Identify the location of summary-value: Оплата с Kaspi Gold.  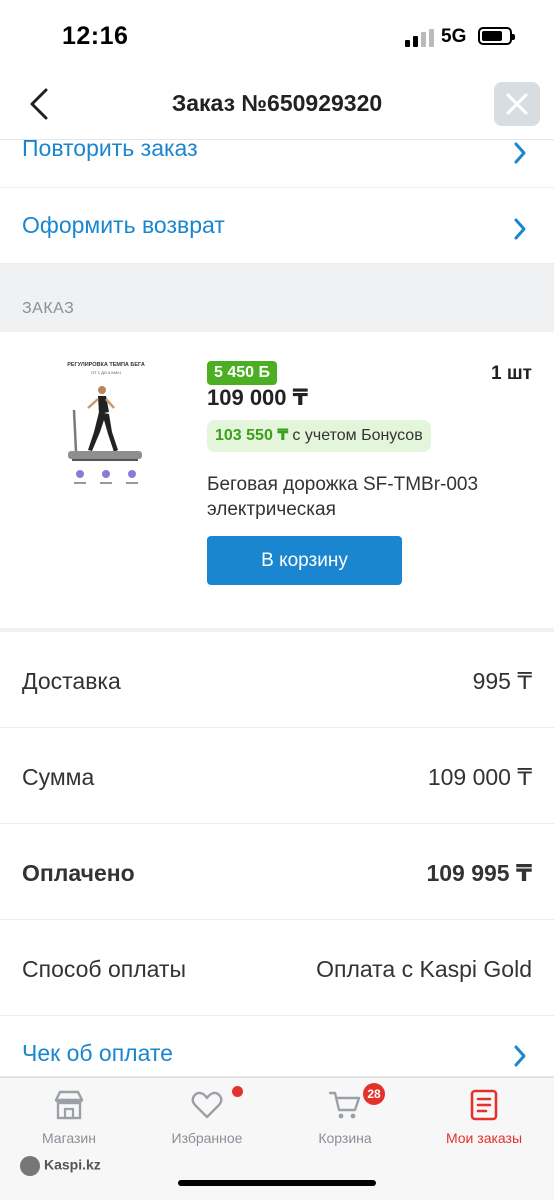
(424, 969).